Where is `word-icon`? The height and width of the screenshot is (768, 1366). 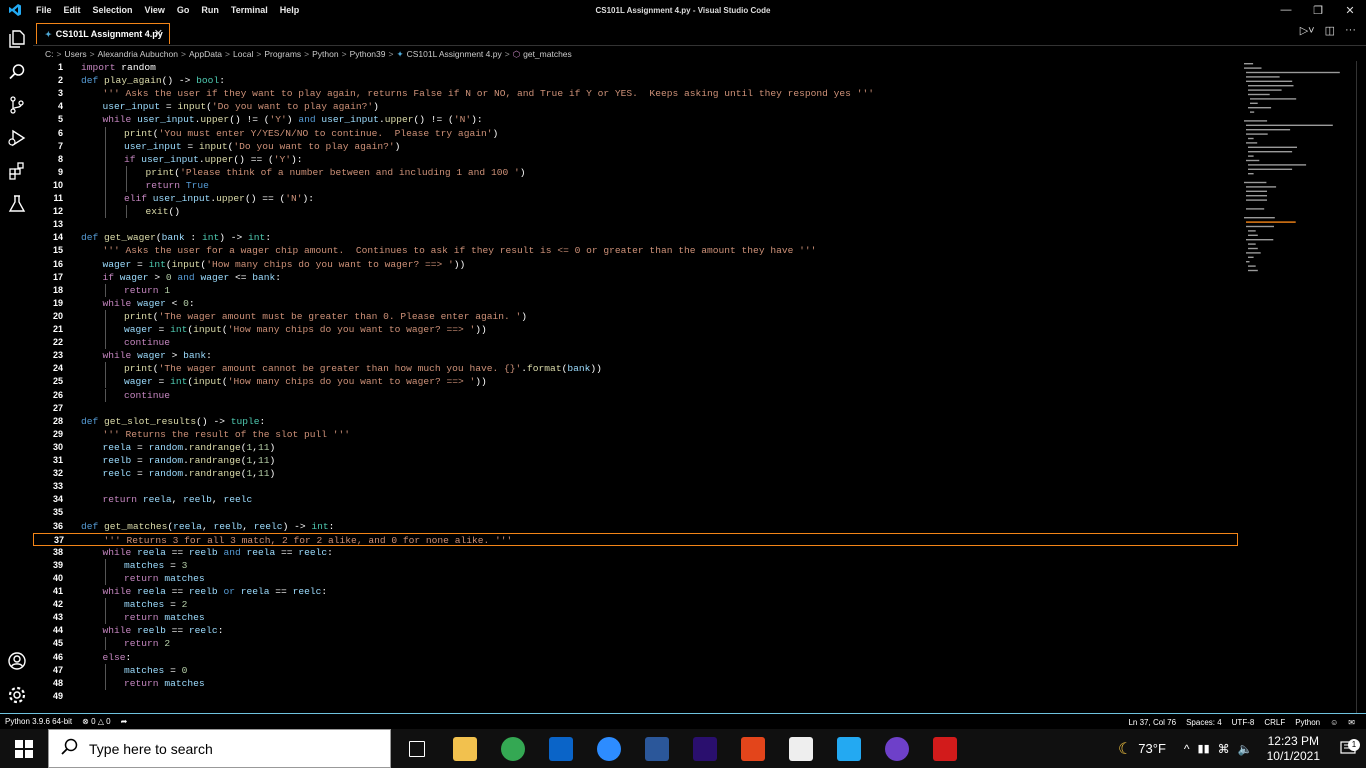 word-icon is located at coordinates (657, 748).